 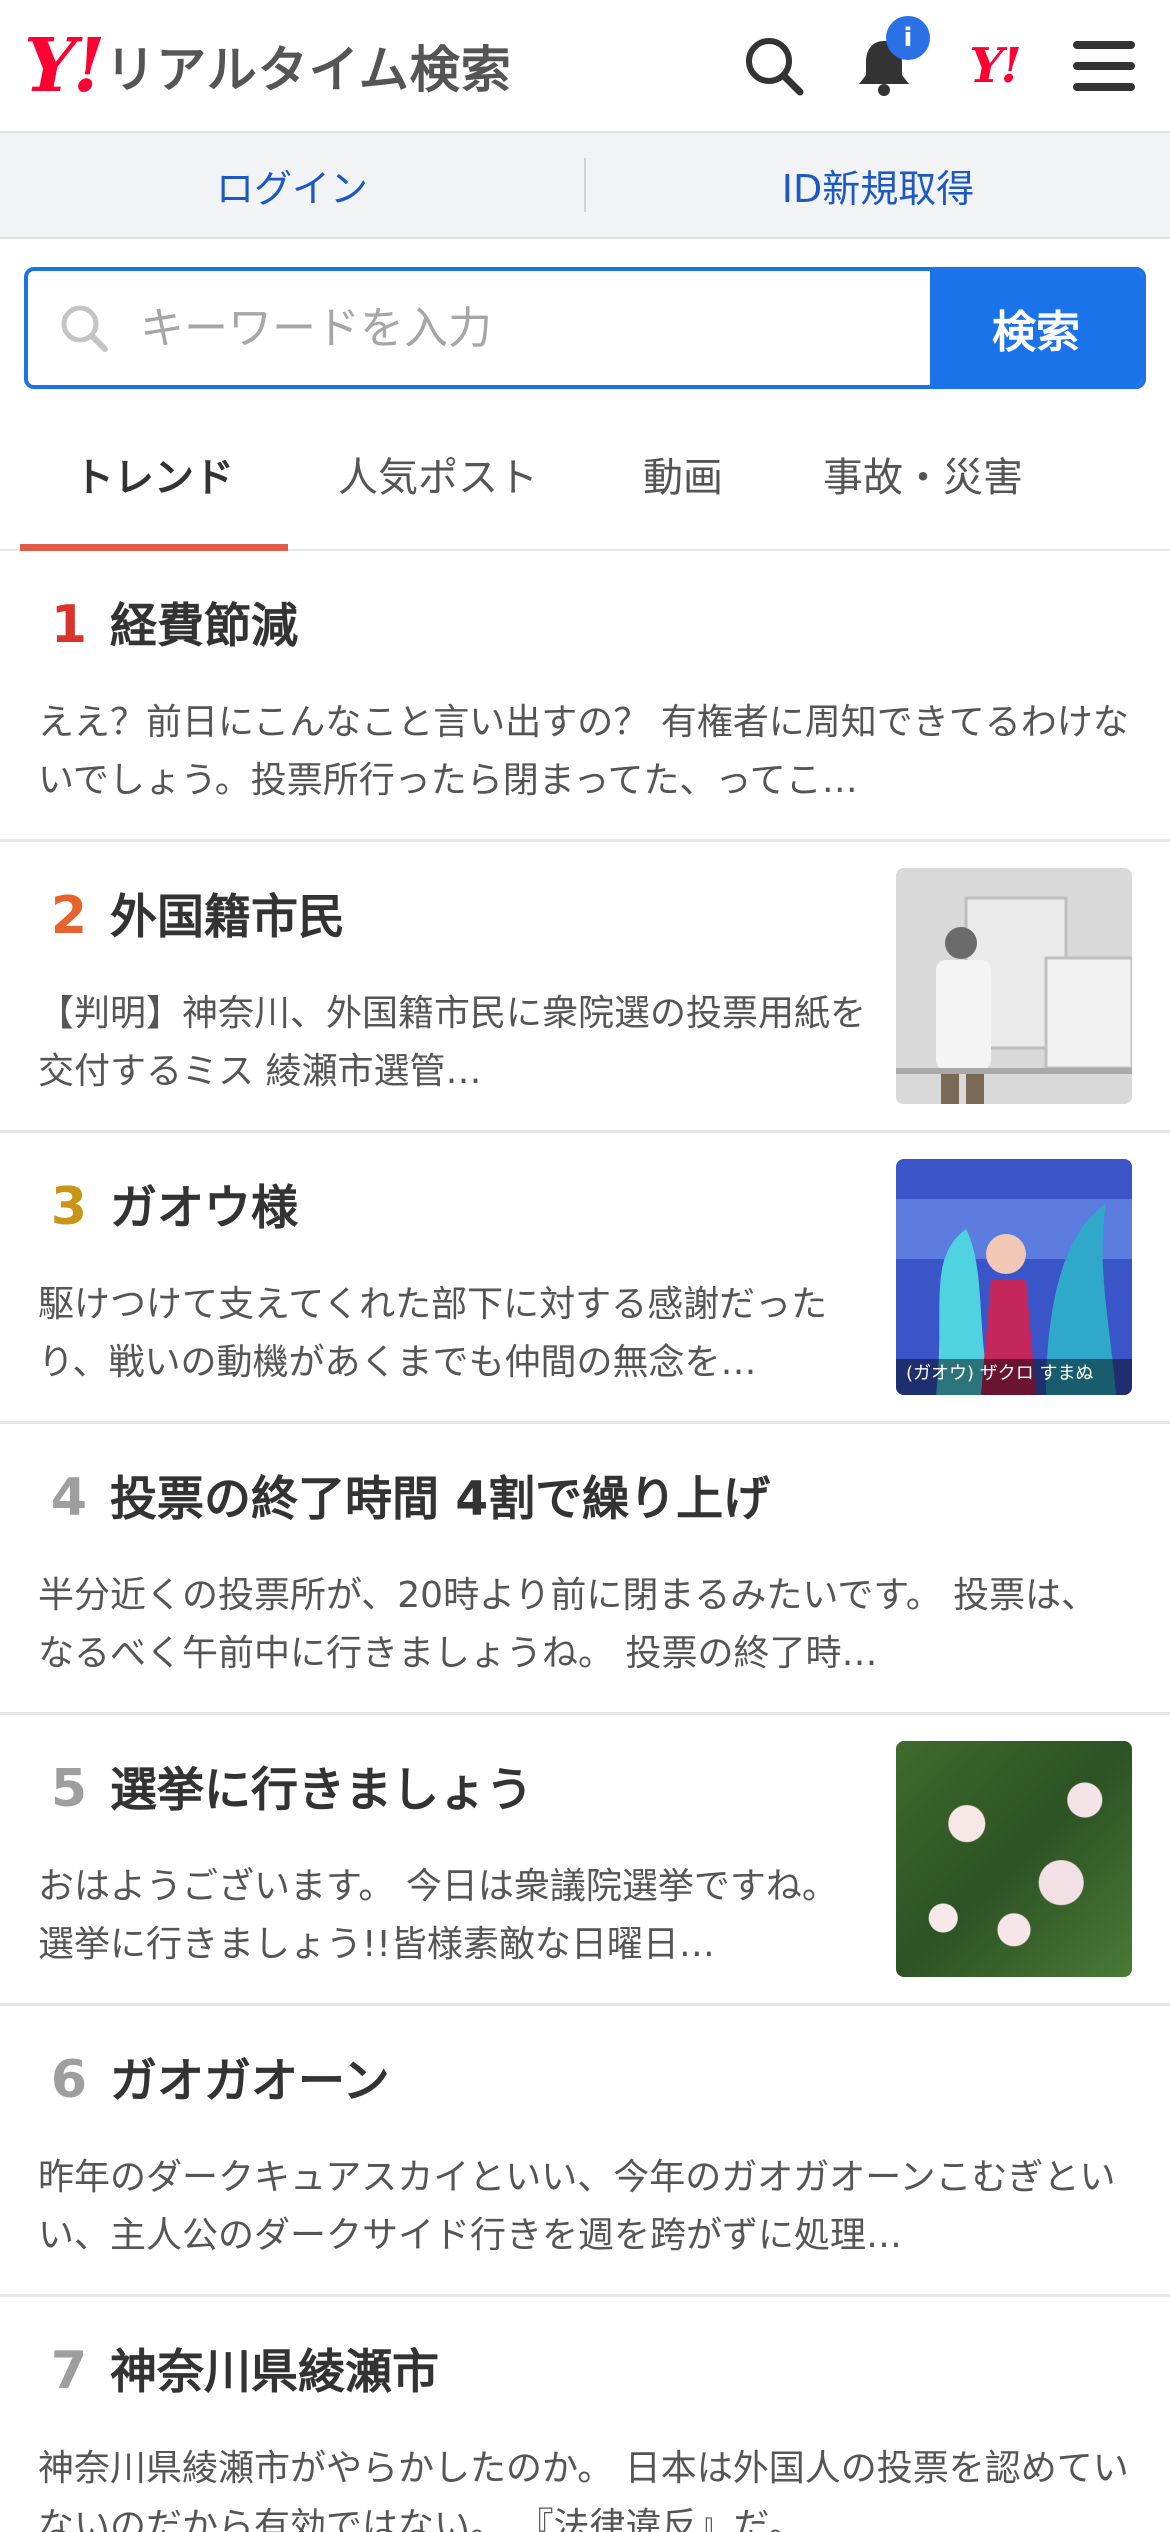 I want to click on trend-rank: 1, so click(x=69, y=625).